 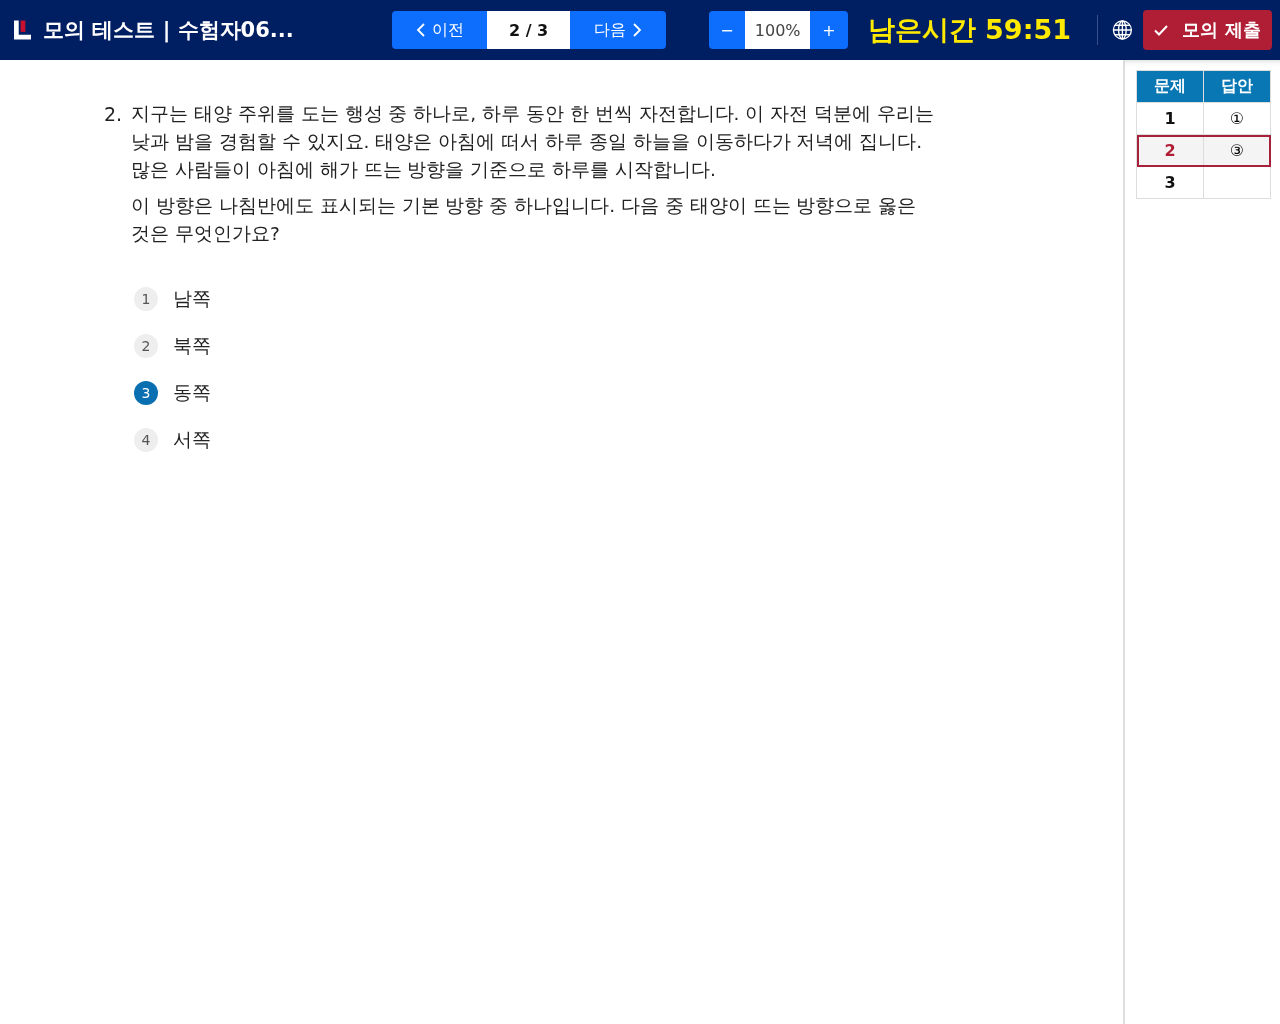 What do you see at coordinates (172, 440) in the screenshot?
I see `answer-option: 4 서쪽` at bounding box center [172, 440].